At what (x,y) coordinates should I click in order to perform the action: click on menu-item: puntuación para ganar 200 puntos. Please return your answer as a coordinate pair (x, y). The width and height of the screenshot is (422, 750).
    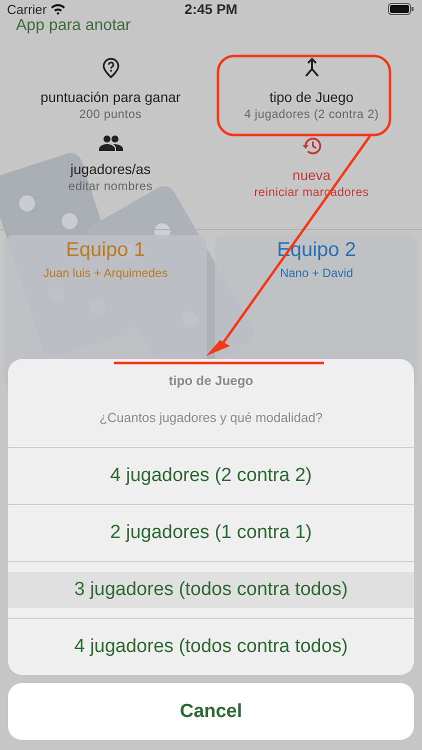
    Looking at the image, I should click on (110, 89).